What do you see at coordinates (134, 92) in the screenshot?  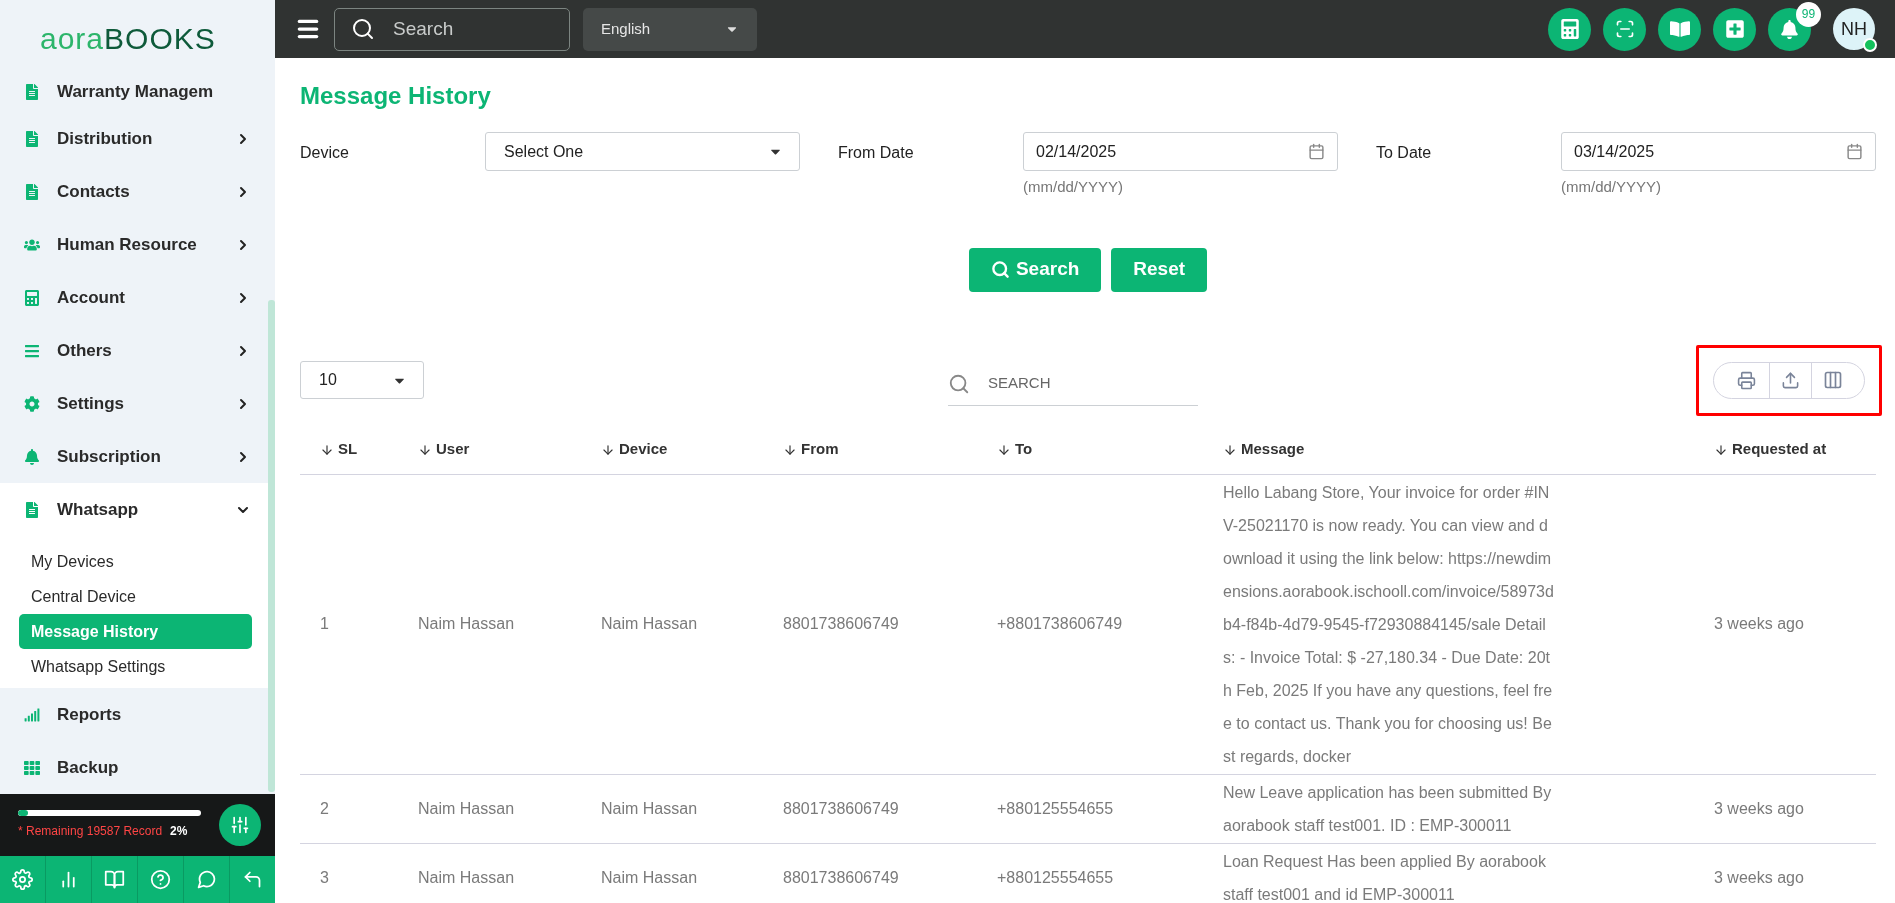 I see `sidebar-item: Warranty Managem` at bounding box center [134, 92].